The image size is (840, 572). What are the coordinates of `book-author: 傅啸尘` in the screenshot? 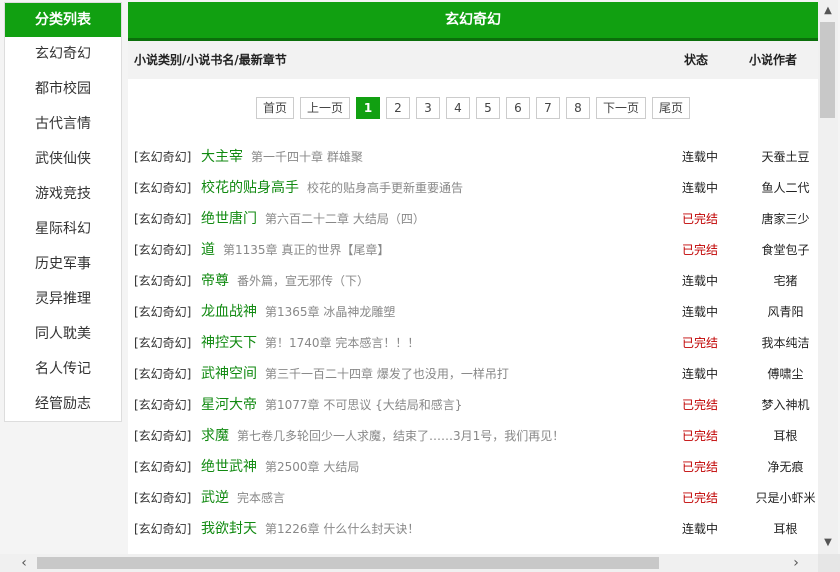 It's located at (778, 374).